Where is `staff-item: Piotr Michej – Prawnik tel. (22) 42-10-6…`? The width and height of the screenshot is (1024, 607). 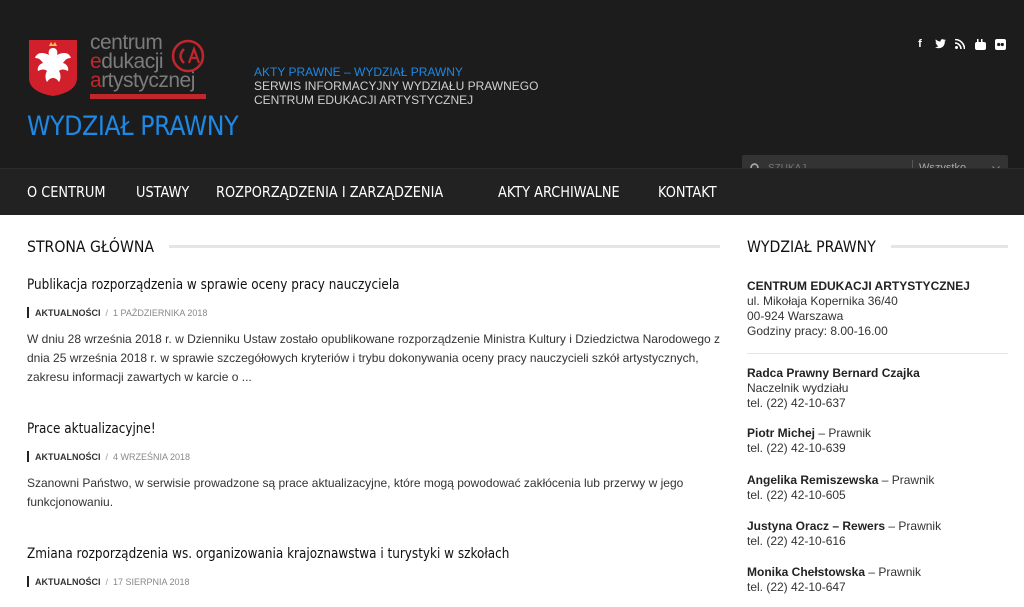 staff-item: Piotr Michej – Prawnik tel. (22) 42-10-6… is located at coordinates (877, 441).